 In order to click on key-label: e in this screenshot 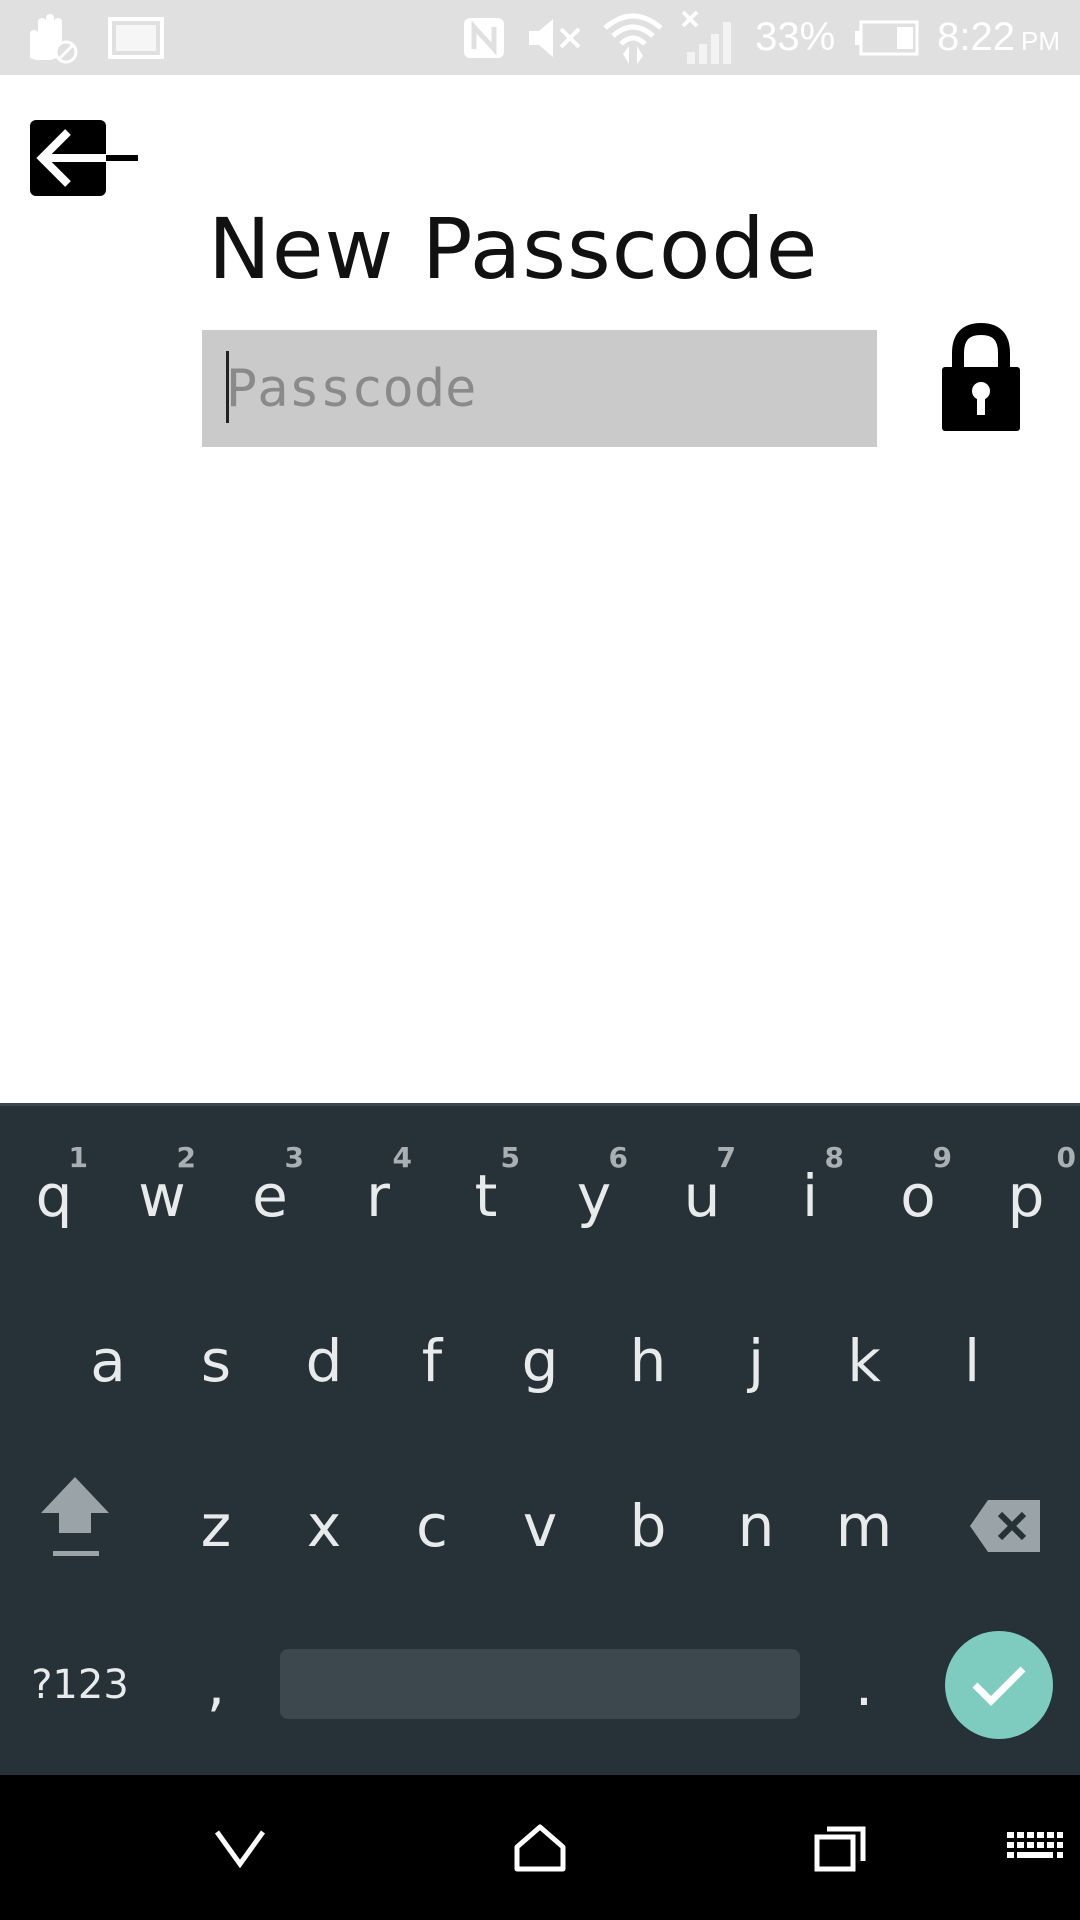, I will do `click(270, 1196)`.